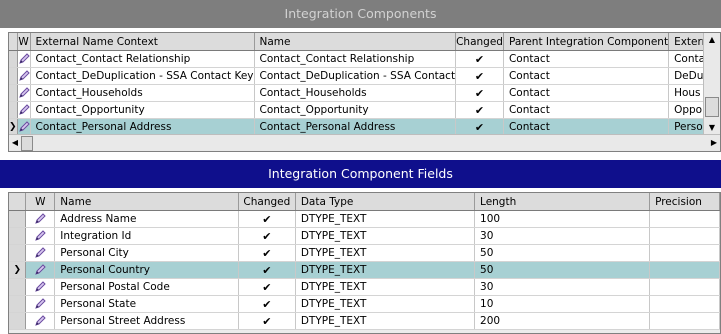 Image resolution: width=721 pixels, height=334 pixels. Describe the element at coordinates (27, 143) in the screenshot. I see `scroll-thumb-horizontal` at that location.